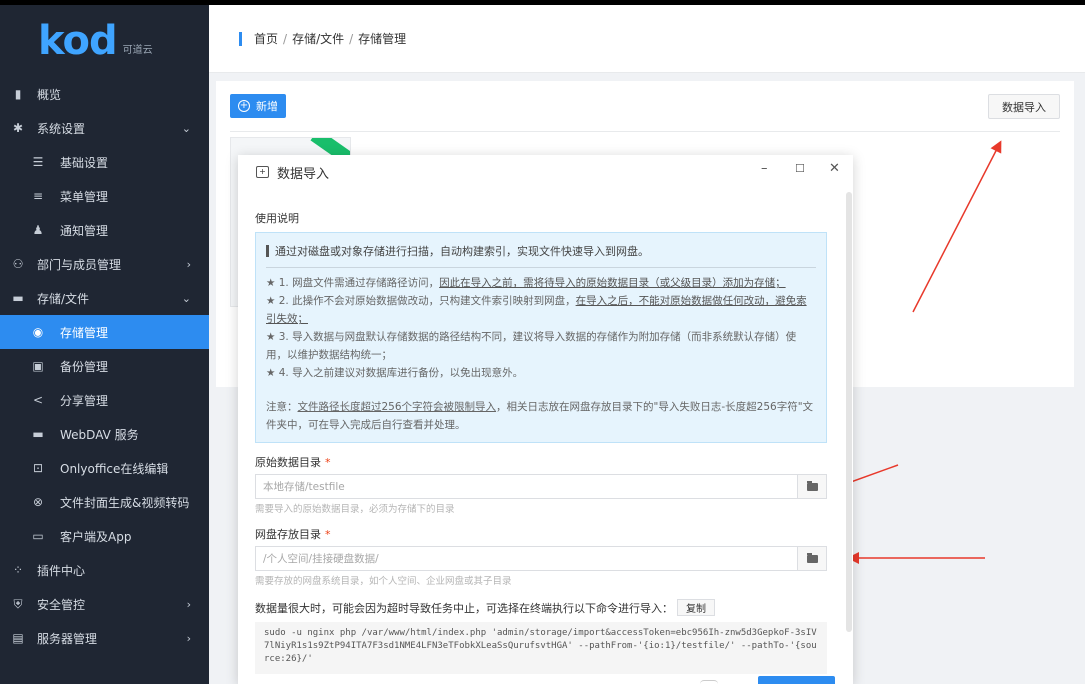 This screenshot has width=1085, height=684. I want to click on folder-icon: ▬, so click(18, 298).